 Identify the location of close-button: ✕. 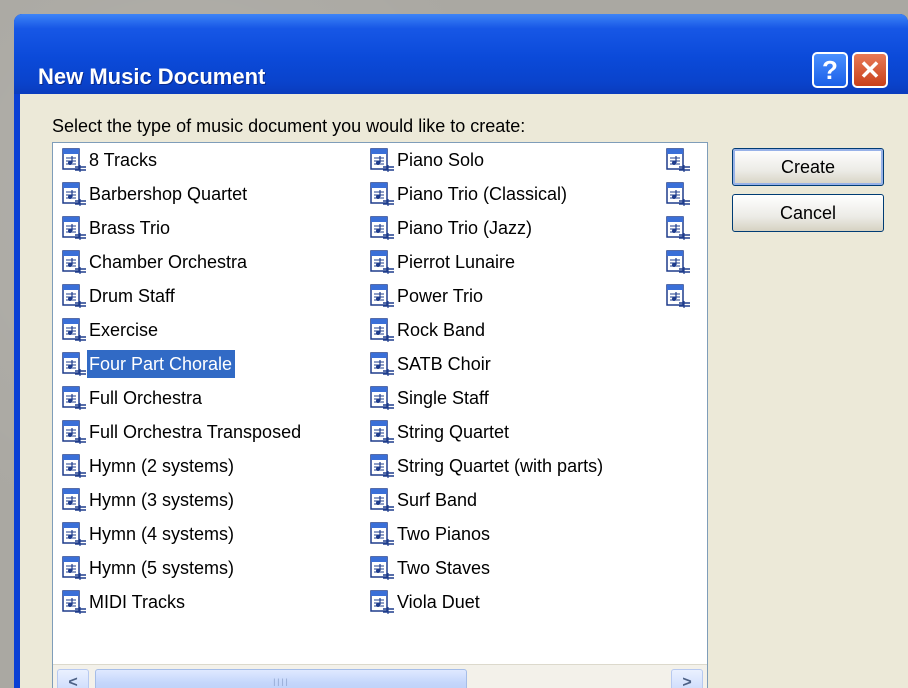
(870, 70).